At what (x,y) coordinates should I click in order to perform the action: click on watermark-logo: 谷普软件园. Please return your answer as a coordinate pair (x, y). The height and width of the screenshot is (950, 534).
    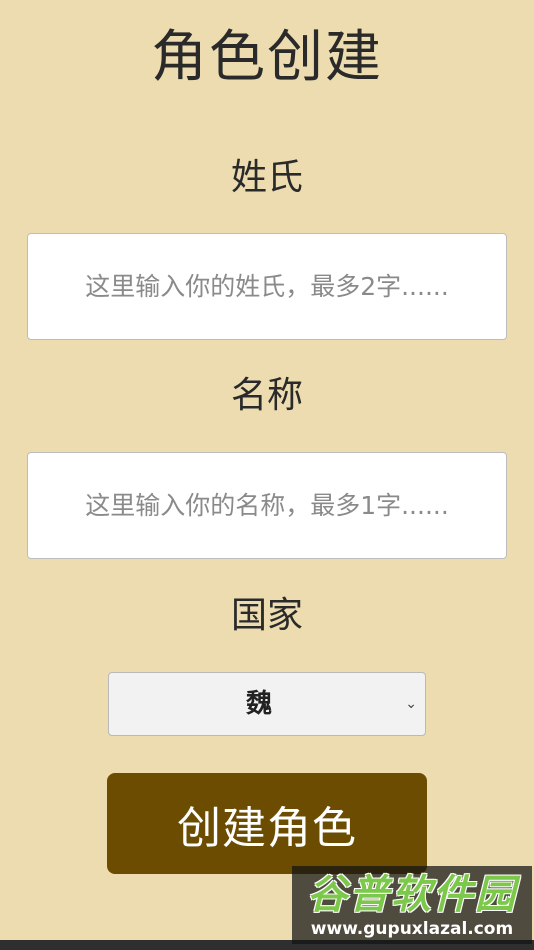
    Looking at the image, I should click on (412, 895).